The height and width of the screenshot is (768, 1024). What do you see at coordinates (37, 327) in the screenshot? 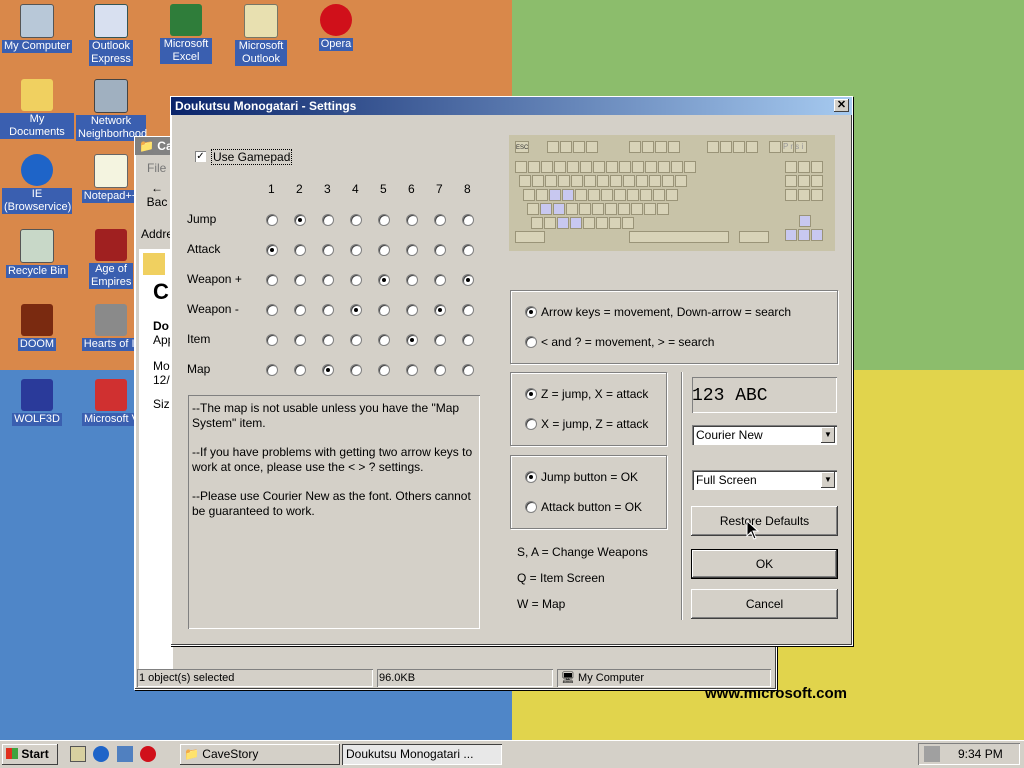
I see `desktop-icon-doom: DOOM` at bounding box center [37, 327].